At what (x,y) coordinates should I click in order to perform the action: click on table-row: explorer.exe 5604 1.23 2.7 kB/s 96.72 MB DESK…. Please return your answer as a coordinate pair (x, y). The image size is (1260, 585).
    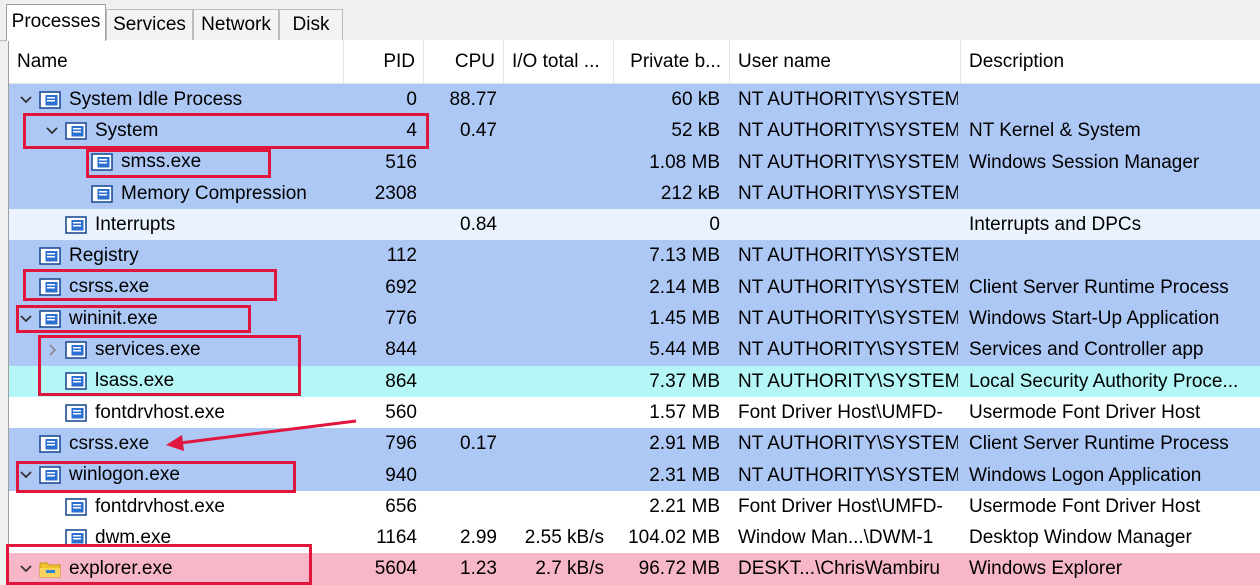
    Looking at the image, I should click on (634, 569).